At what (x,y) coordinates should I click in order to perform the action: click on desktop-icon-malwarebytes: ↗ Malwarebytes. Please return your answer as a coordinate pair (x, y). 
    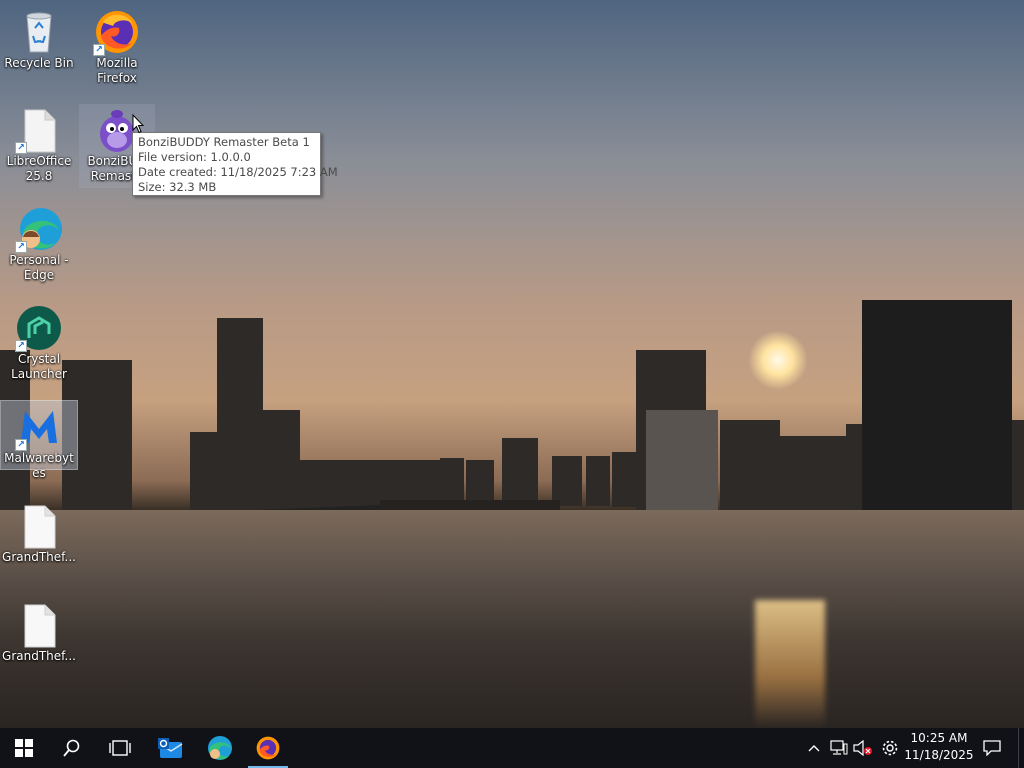
    Looking at the image, I should click on (39, 440).